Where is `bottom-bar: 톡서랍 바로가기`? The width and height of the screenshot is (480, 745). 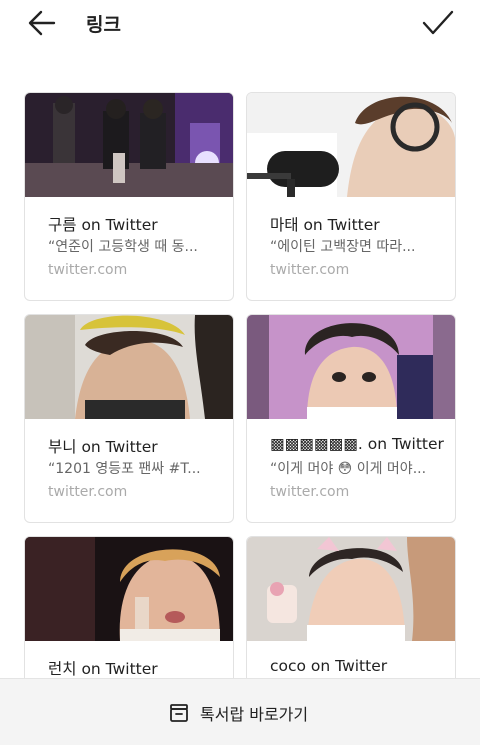 bottom-bar: 톡서랍 바로가기 is located at coordinates (240, 711).